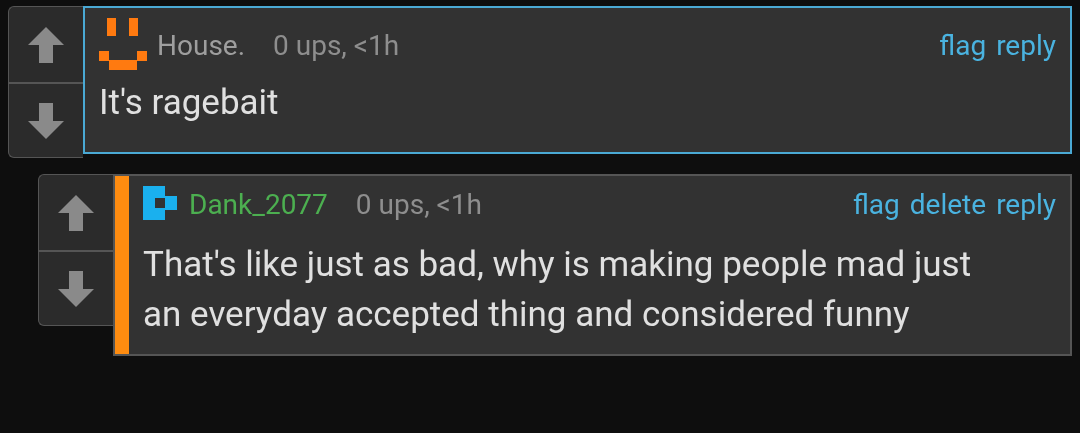 The image size is (1080, 433). Describe the element at coordinates (948, 204) in the screenshot. I see `action-link: delete` at that location.